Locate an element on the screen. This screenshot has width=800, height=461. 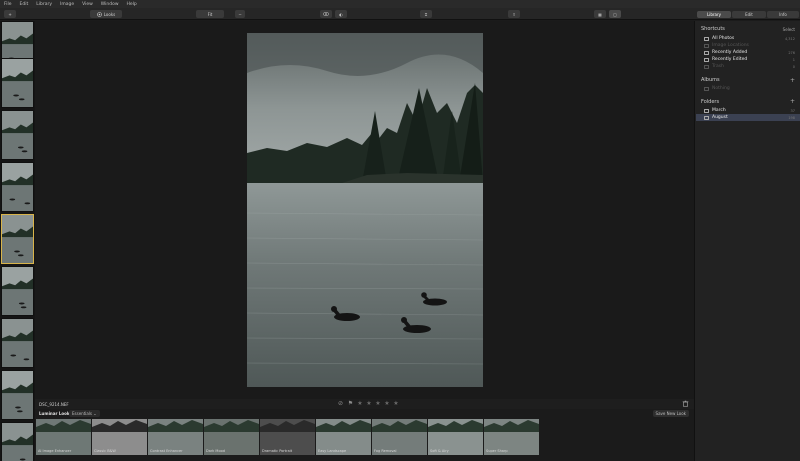
folder-item-march: March 37 is located at coordinates (748, 110).